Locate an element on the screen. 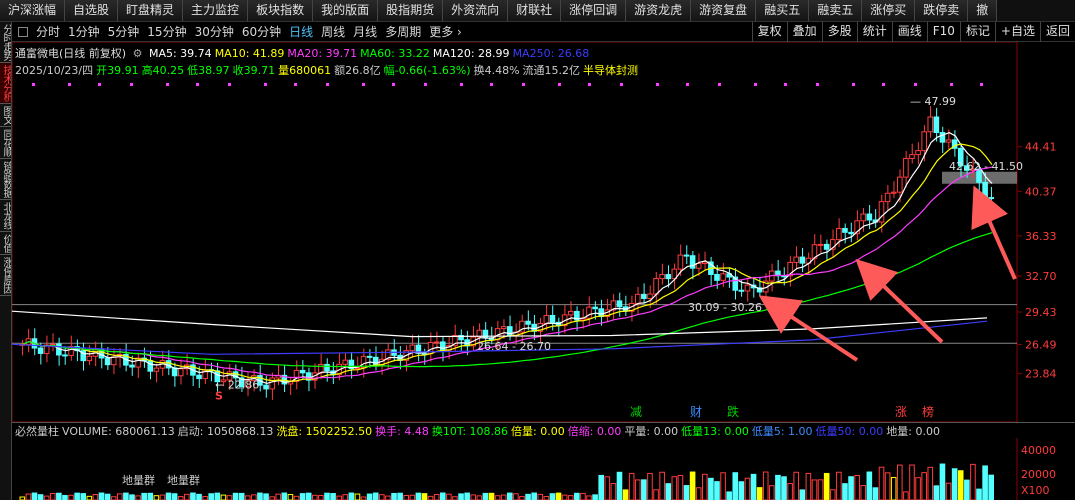 Image resolution: width=1075 pixels, height=500 pixels. top-tab-7: 外资流向 is located at coordinates (476, 10).